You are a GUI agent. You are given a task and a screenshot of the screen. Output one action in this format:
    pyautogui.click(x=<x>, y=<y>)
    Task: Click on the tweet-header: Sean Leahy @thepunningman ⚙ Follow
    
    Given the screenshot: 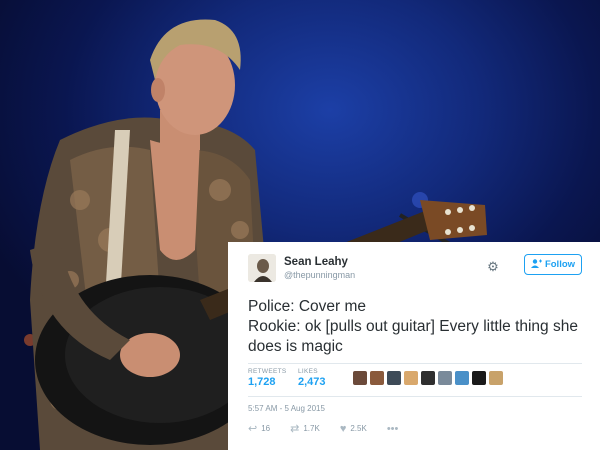 What is the action you would take?
    pyautogui.click(x=415, y=269)
    